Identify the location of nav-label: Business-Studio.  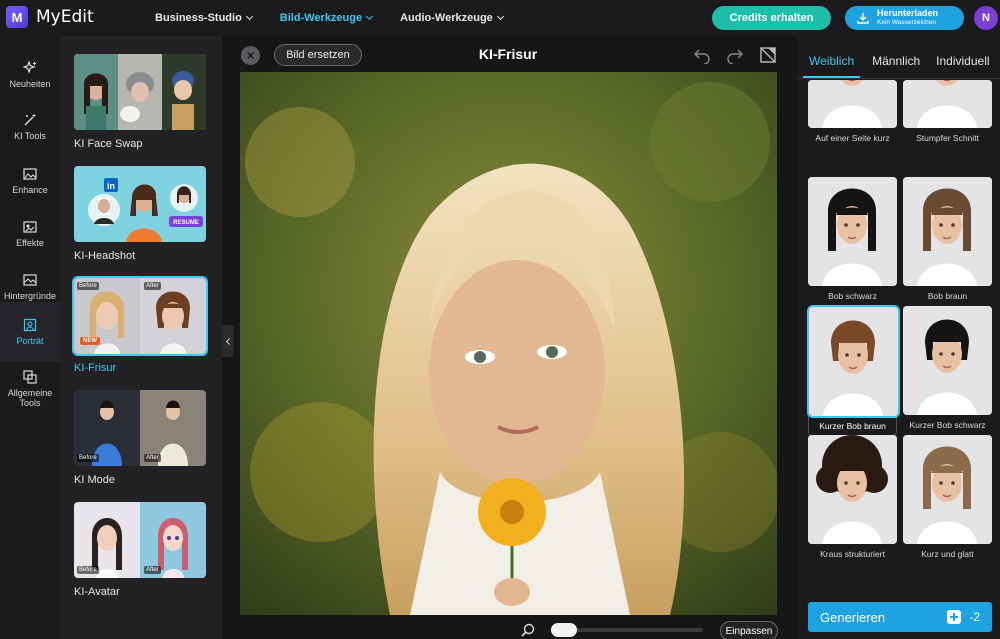
(198, 18).